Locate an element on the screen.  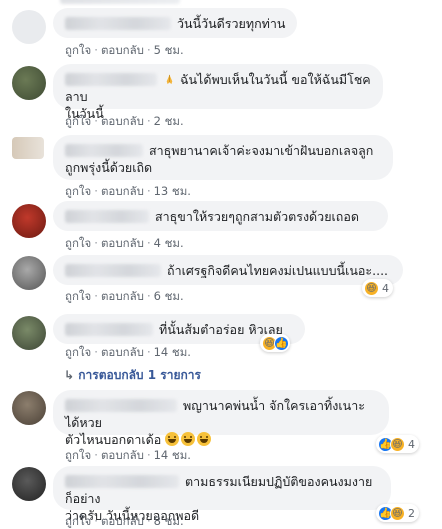
view-replies-link: ↳ การตอบกลับ 1 รายการ is located at coordinates (132, 375).